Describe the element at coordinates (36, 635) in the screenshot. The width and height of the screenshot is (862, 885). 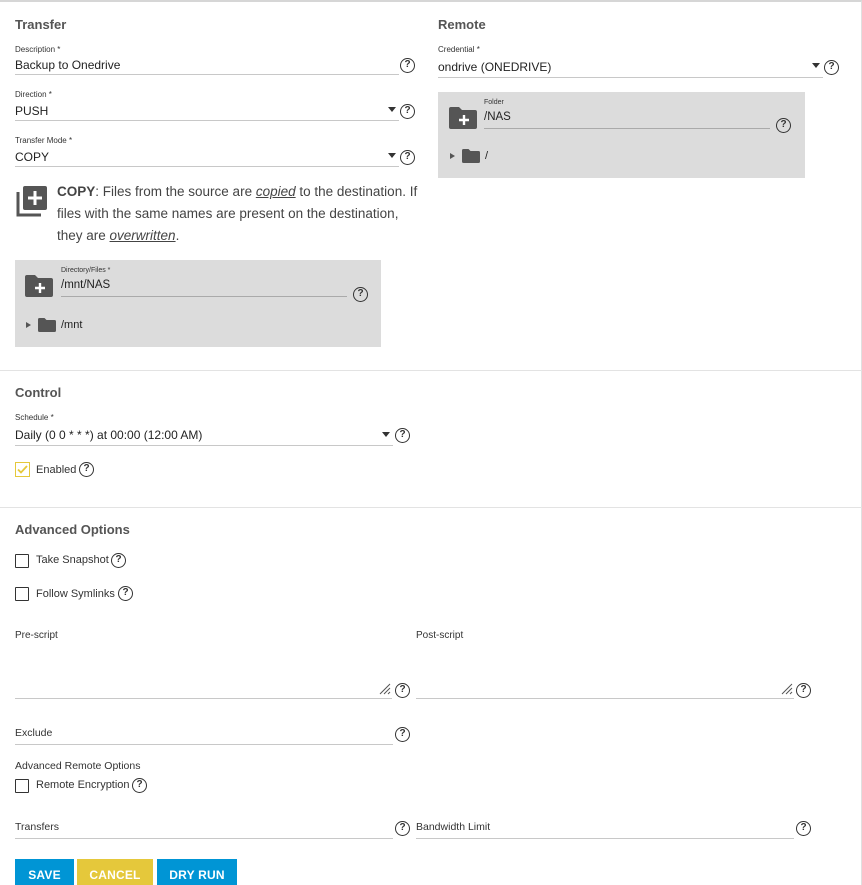
I see `pre-script-label: Pre-script` at that location.